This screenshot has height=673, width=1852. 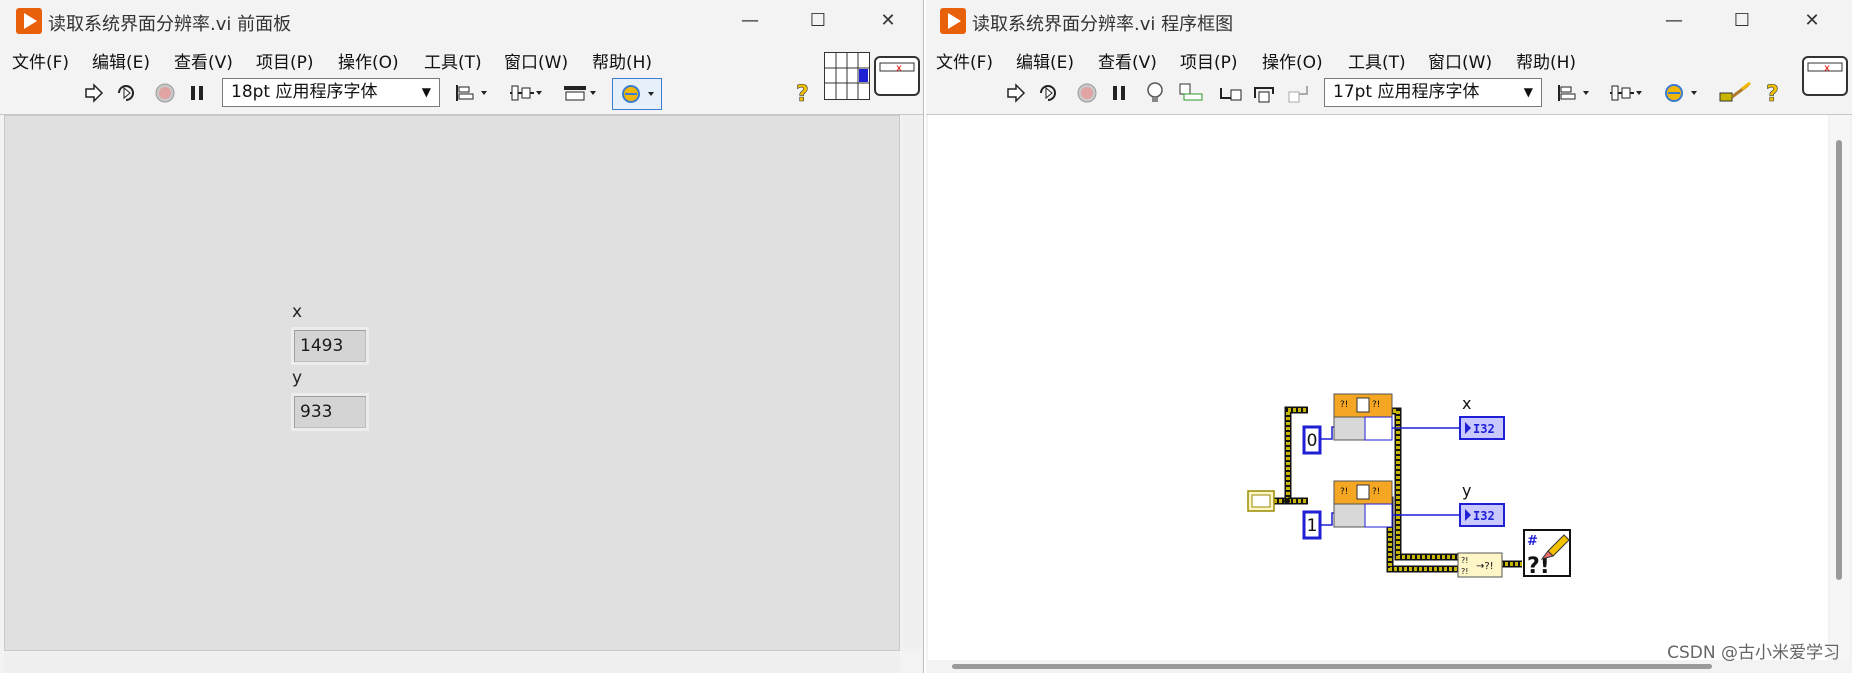 I want to click on app-refnum-constant, so click(x=1261, y=501).